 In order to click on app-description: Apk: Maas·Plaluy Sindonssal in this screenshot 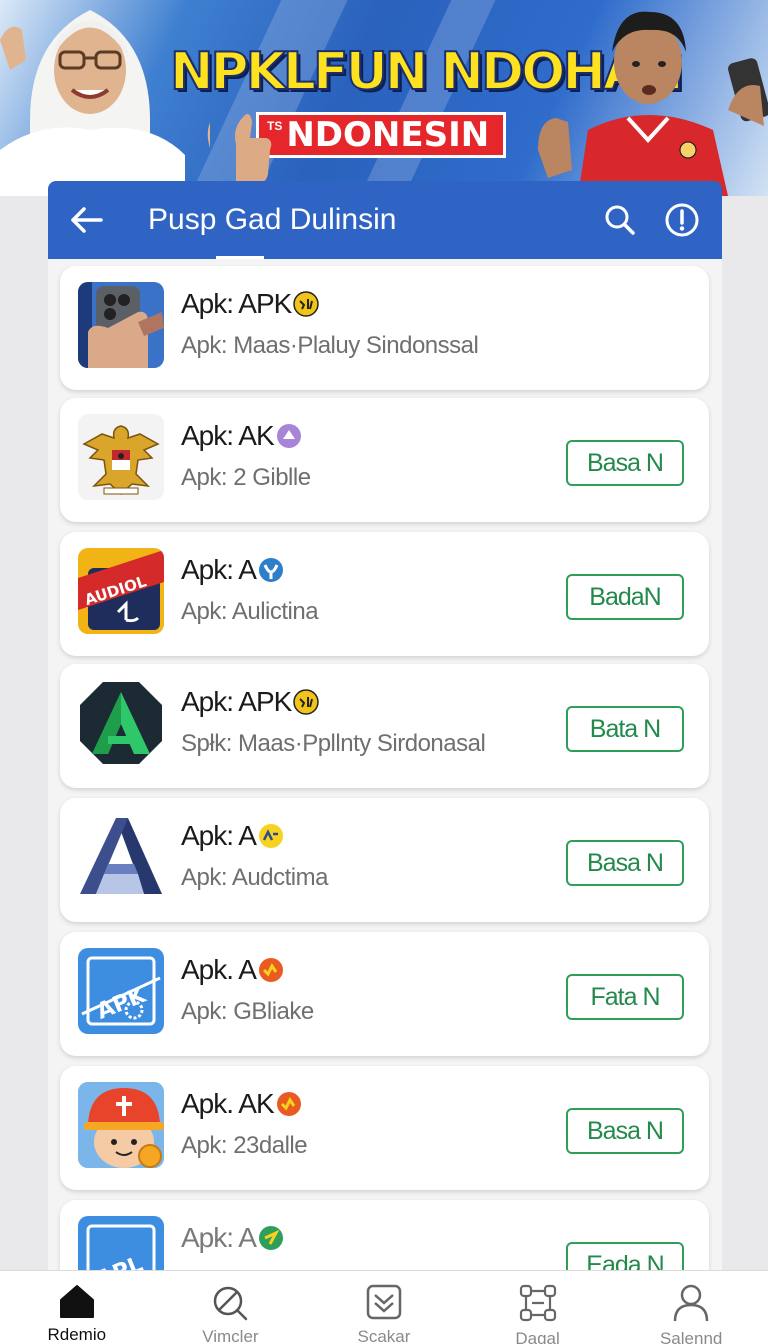, I will do `click(330, 345)`.